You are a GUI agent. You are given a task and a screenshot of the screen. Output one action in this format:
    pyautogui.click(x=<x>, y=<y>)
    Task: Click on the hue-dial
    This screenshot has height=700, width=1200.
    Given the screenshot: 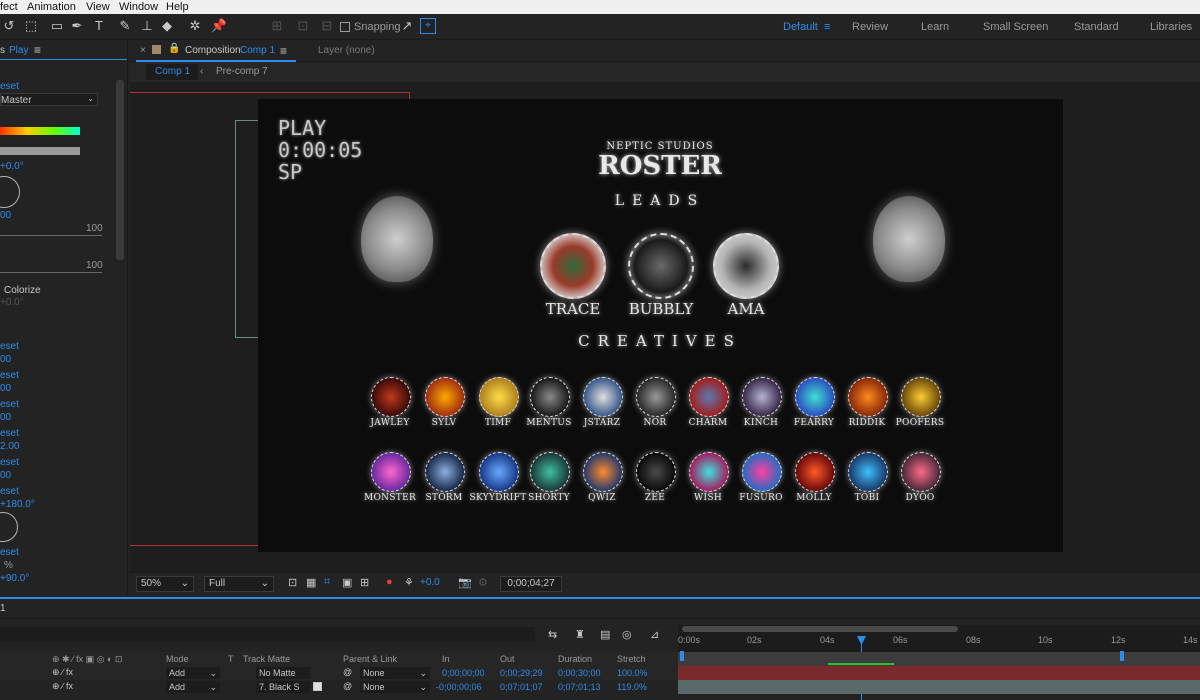 What is the action you would take?
    pyautogui.click(x=10, y=192)
    